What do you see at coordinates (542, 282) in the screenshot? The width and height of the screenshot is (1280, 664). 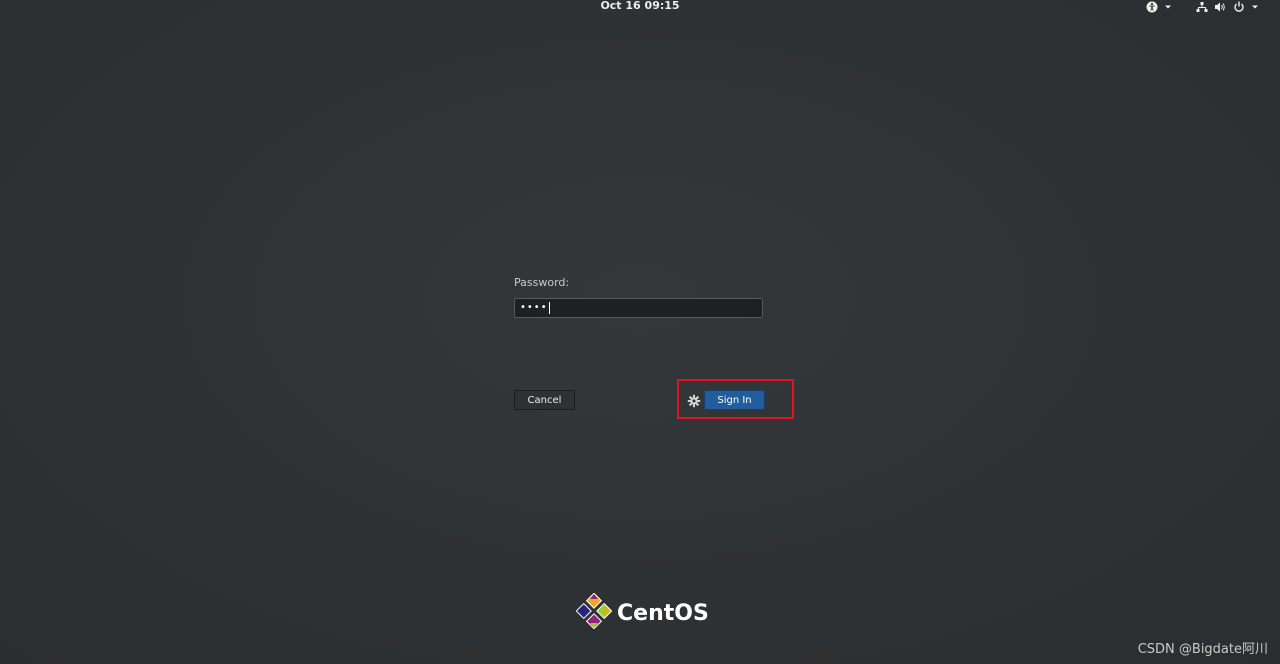 I see `password-label: Password:` at bounding box center [542, 282].